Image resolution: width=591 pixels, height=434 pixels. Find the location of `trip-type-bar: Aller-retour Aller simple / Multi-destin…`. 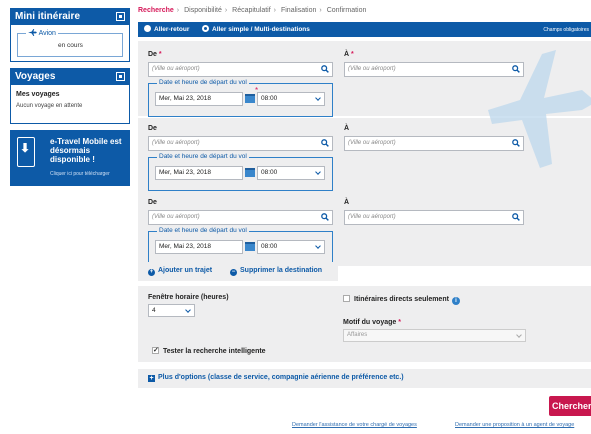

trip-type-bar: Aller-retour Aller simple / Multi-destin… is located at coordinates (364, 29).